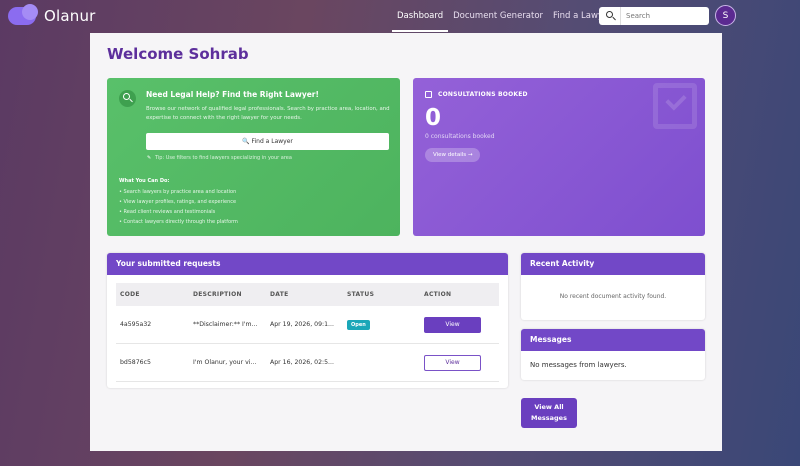 This screenshot has height=466, width=800. I want to click on user-avatar: S, so click(725, 15).